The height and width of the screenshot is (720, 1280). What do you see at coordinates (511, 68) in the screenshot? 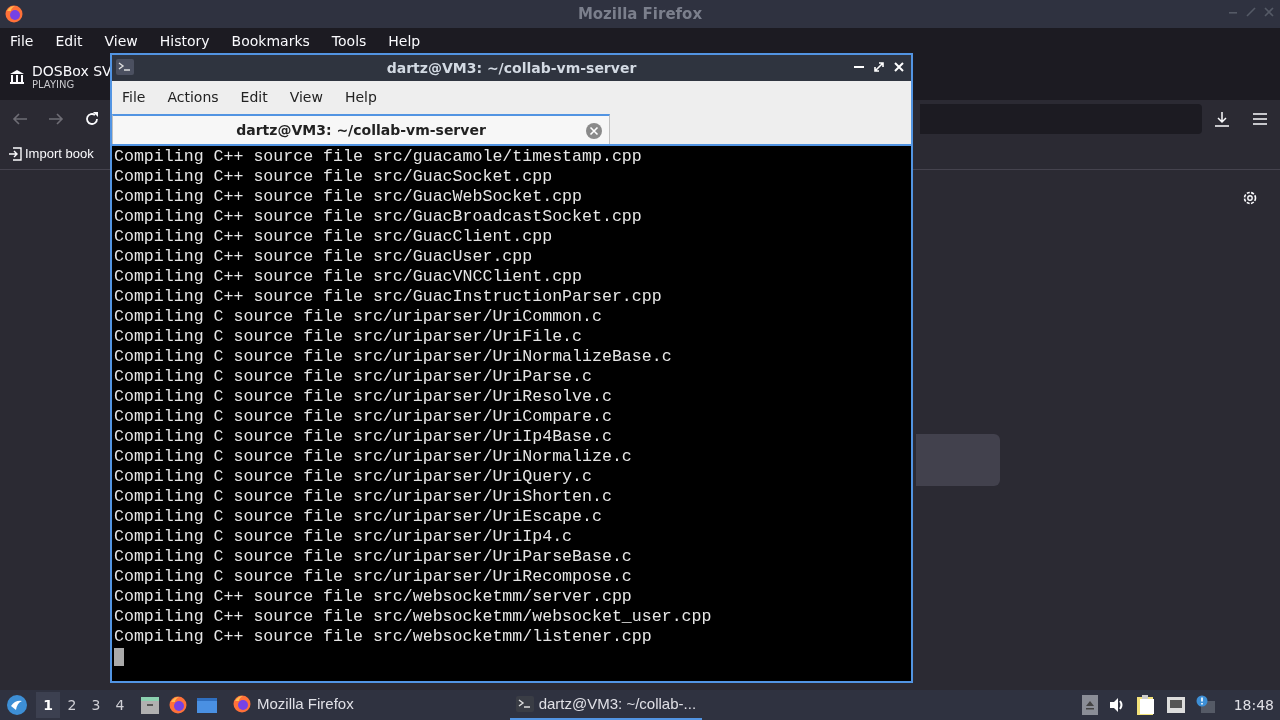
I see `window-title: dartz@VM3: ~/collab-vm-server` at bounding box center [511, 68].